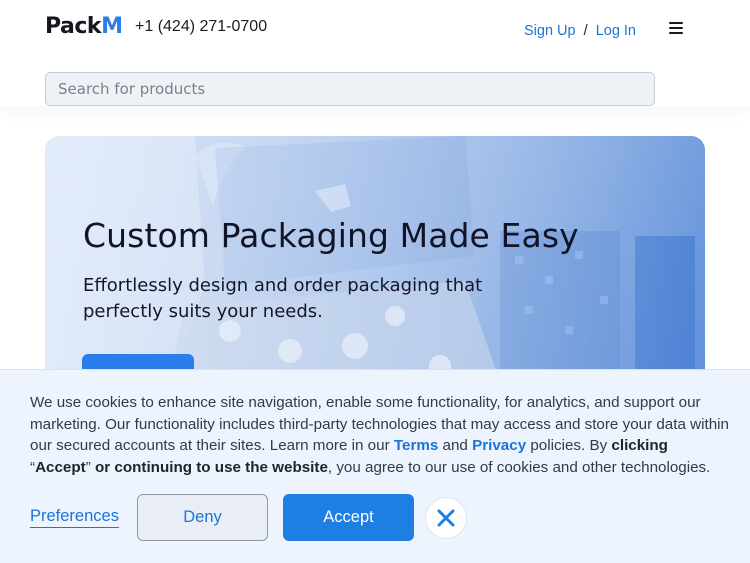  What do you see at coordinates (73, 26) in the screenshot?
I see `logo-text-main: Pack` at bounding box center [73, 26].